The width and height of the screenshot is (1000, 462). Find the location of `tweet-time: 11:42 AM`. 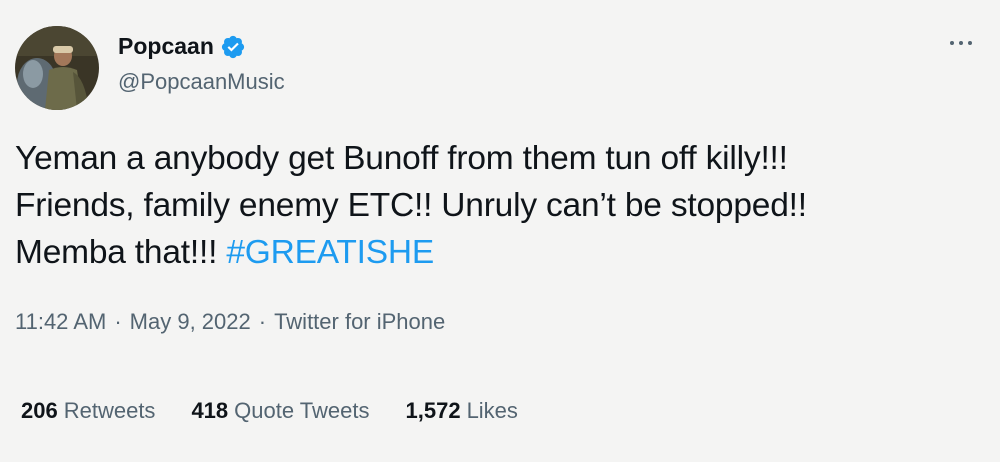

tweet-time: 11:42 AM is located at coordinates (60, 322).